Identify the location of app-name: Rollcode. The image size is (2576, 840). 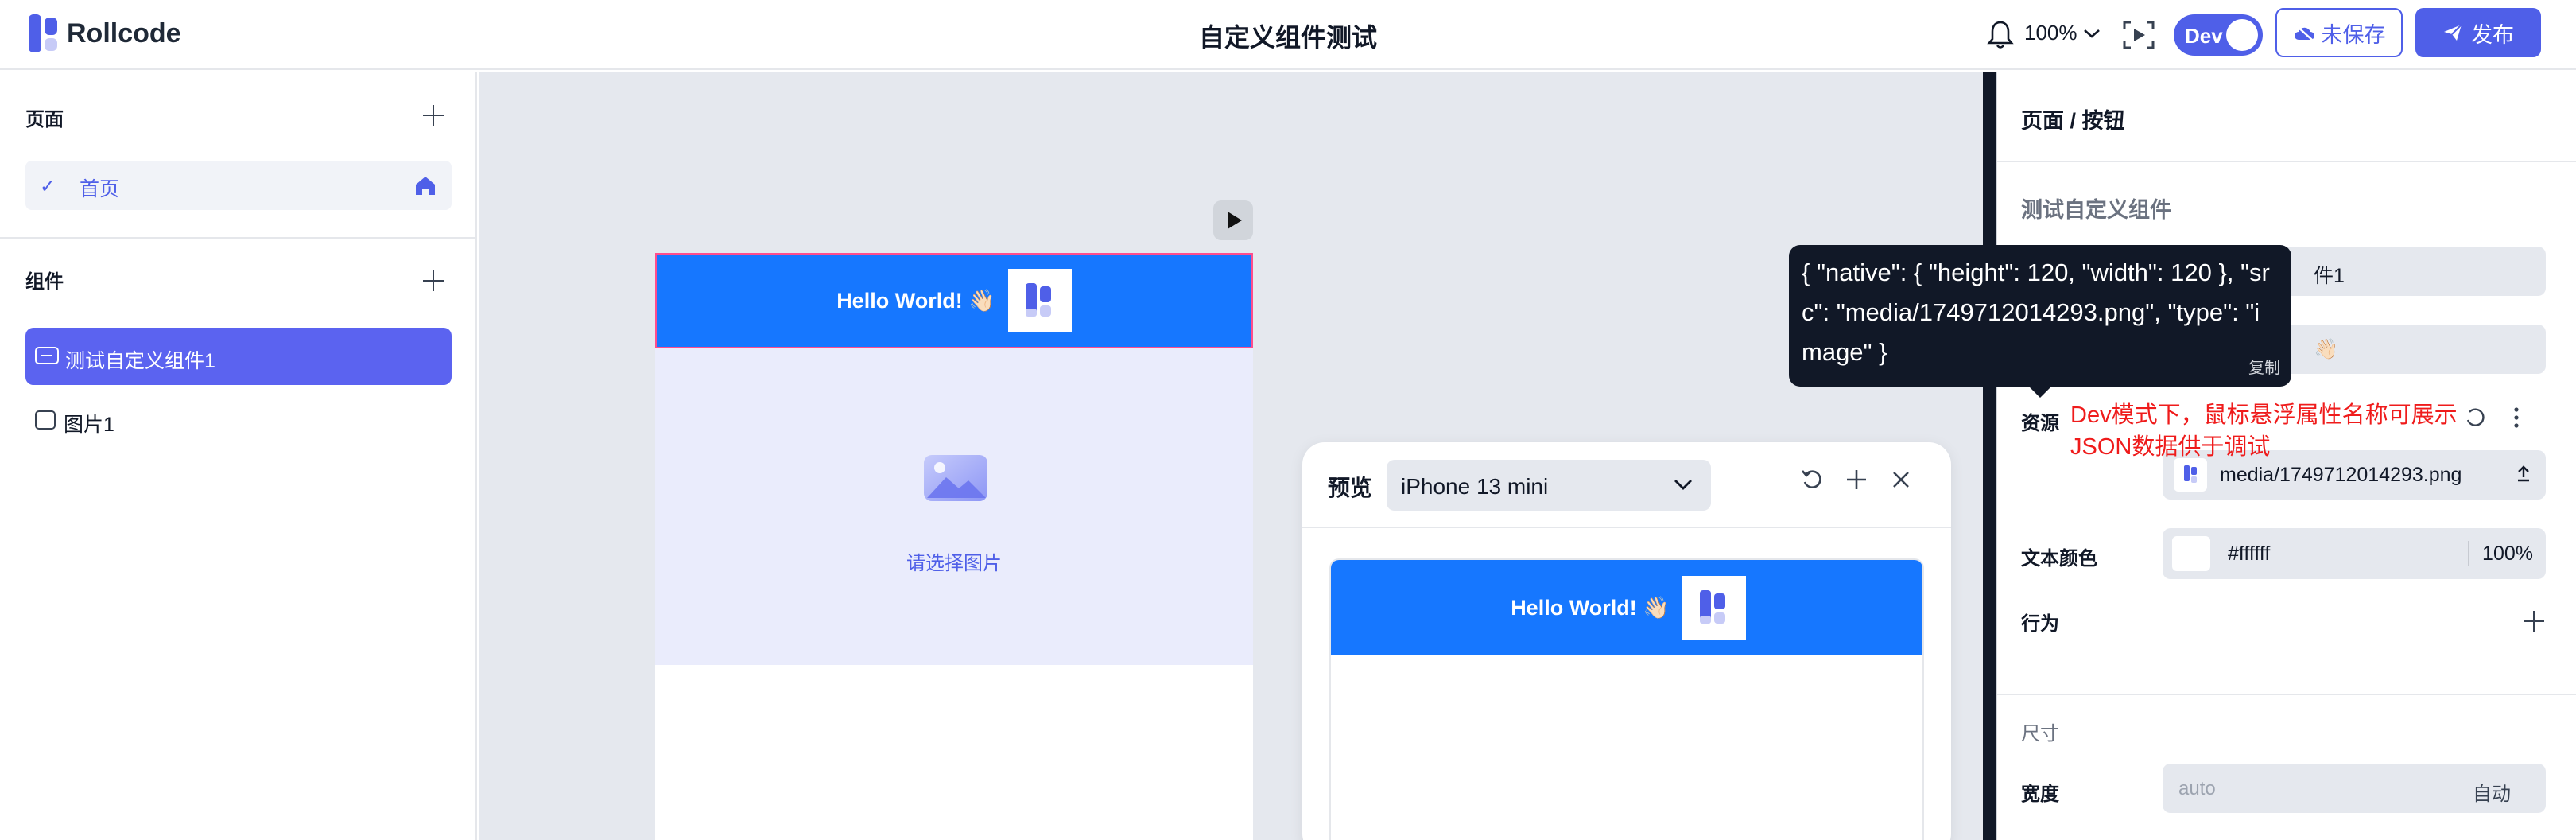
(124, 33).